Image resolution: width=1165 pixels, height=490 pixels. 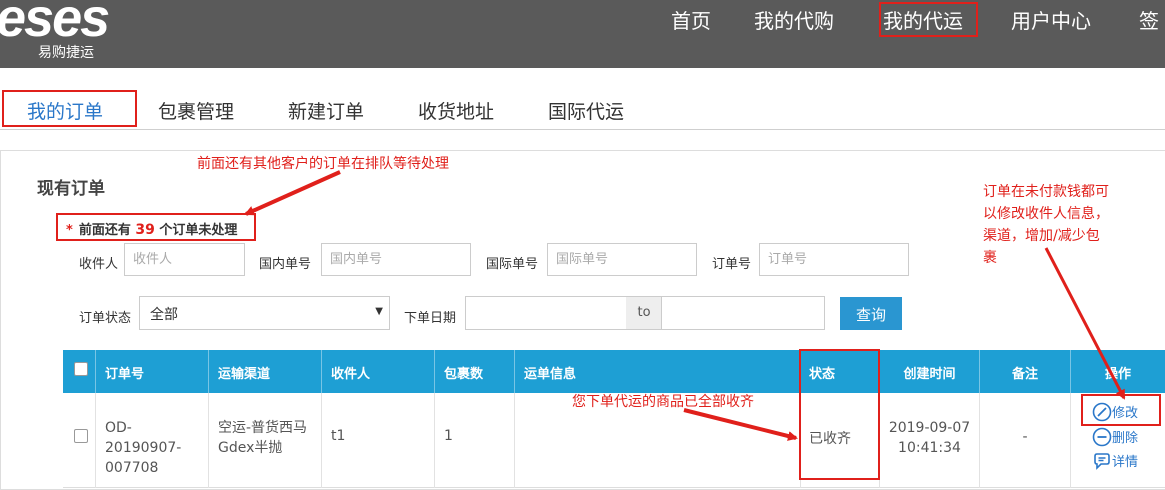 I want to click on delete-action: 删除, so click(x=1115, y=437).